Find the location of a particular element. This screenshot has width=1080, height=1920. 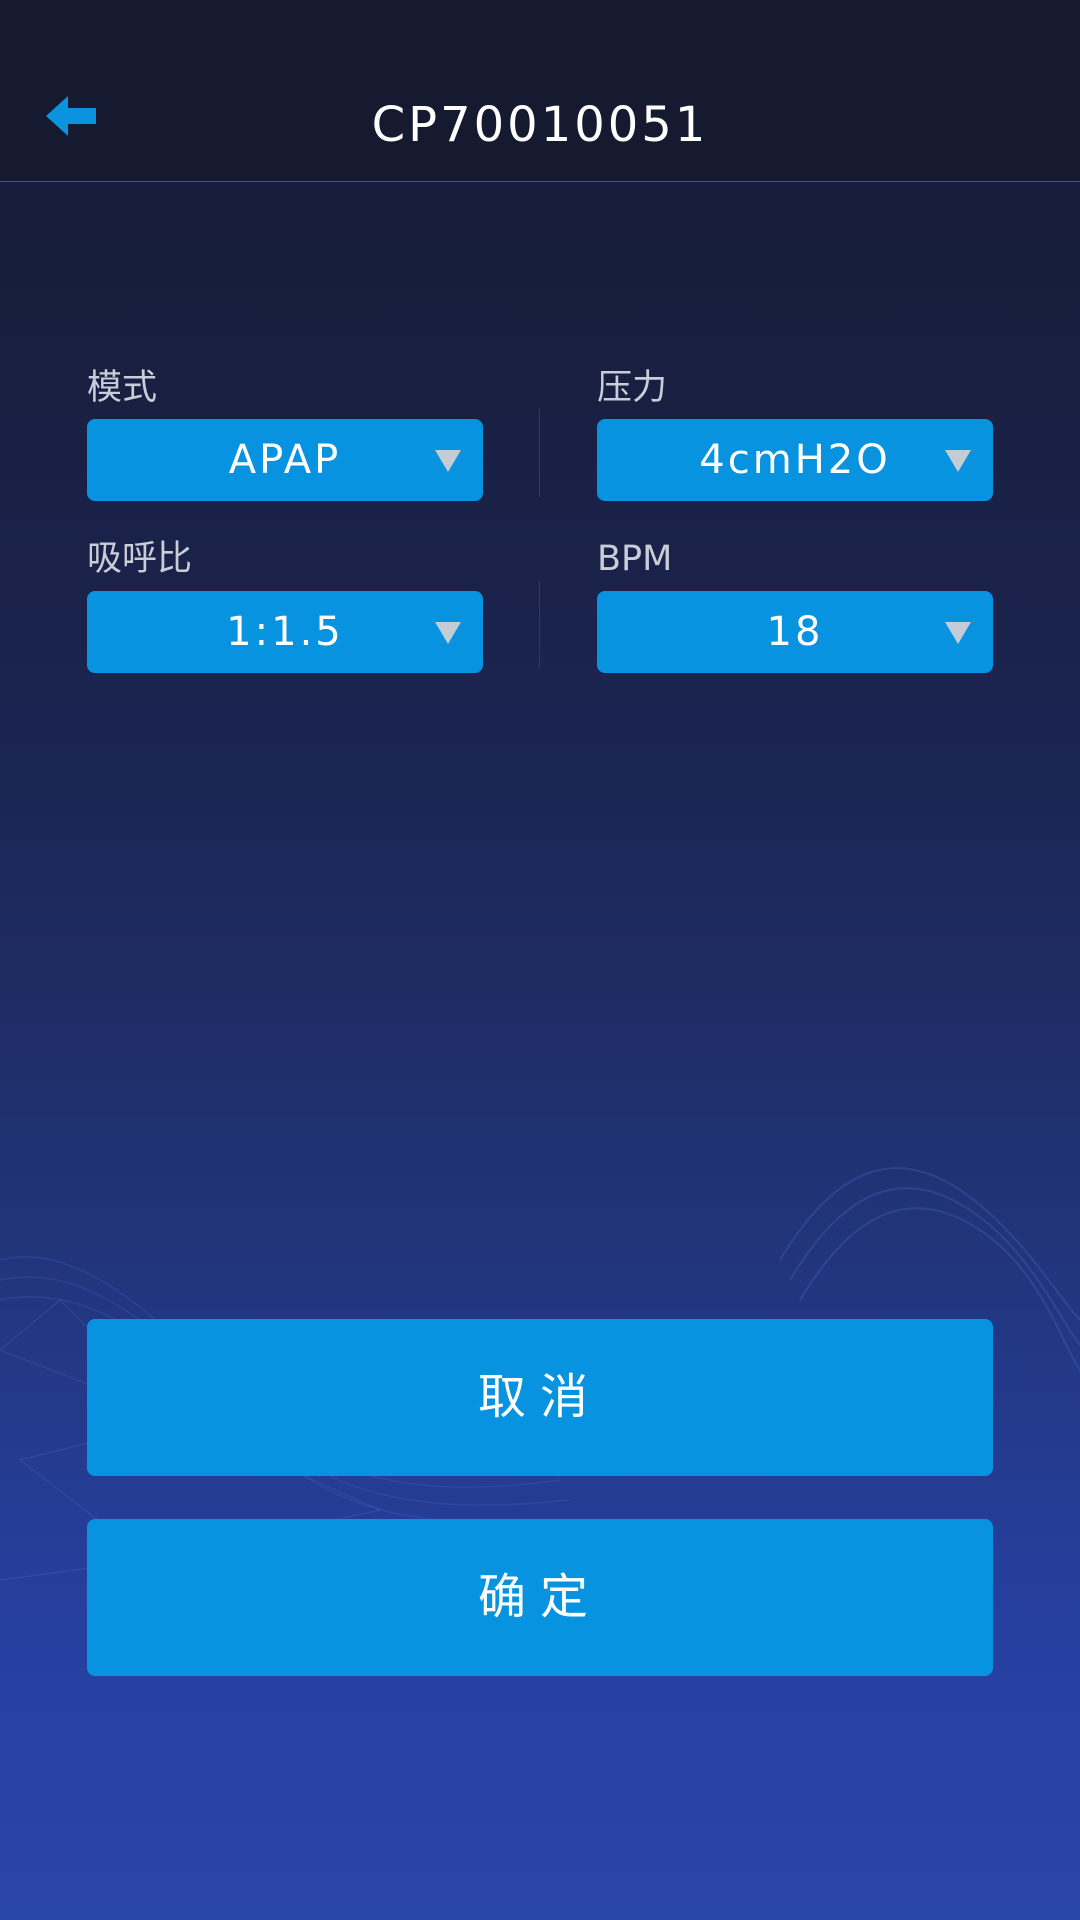

mode-value: APAP is located at coordinates (285, 460).